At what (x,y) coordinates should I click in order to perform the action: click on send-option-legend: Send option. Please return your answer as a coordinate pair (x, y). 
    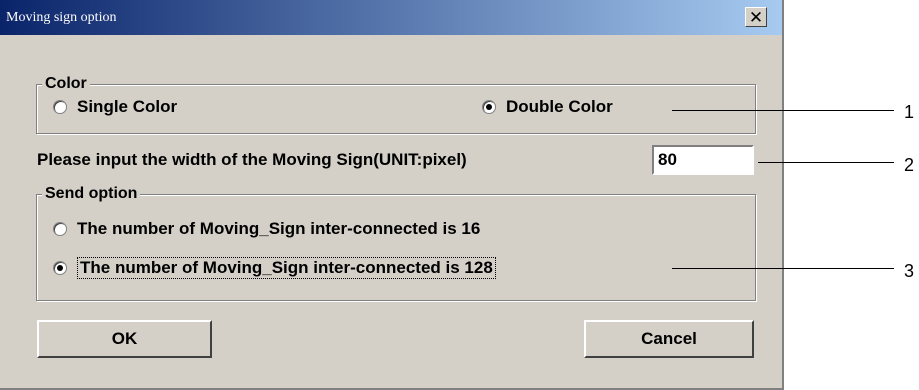
    Looking at the image, I should click on (91, 194).